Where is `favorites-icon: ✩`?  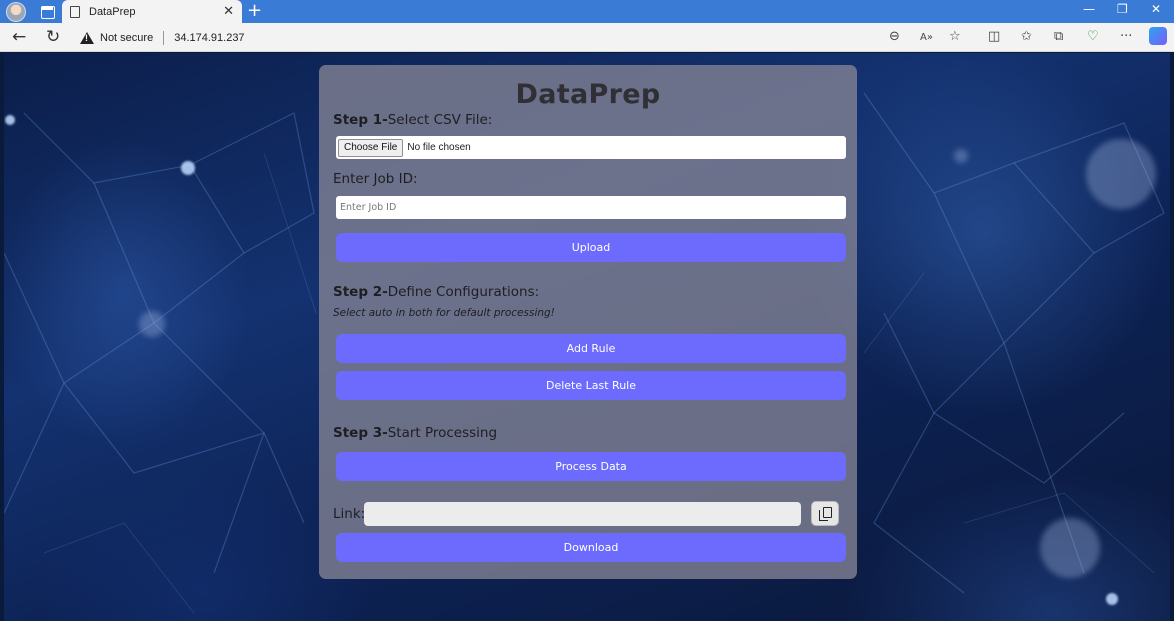
favorites-icon: ✩ is located at coordinates (1026, 37).